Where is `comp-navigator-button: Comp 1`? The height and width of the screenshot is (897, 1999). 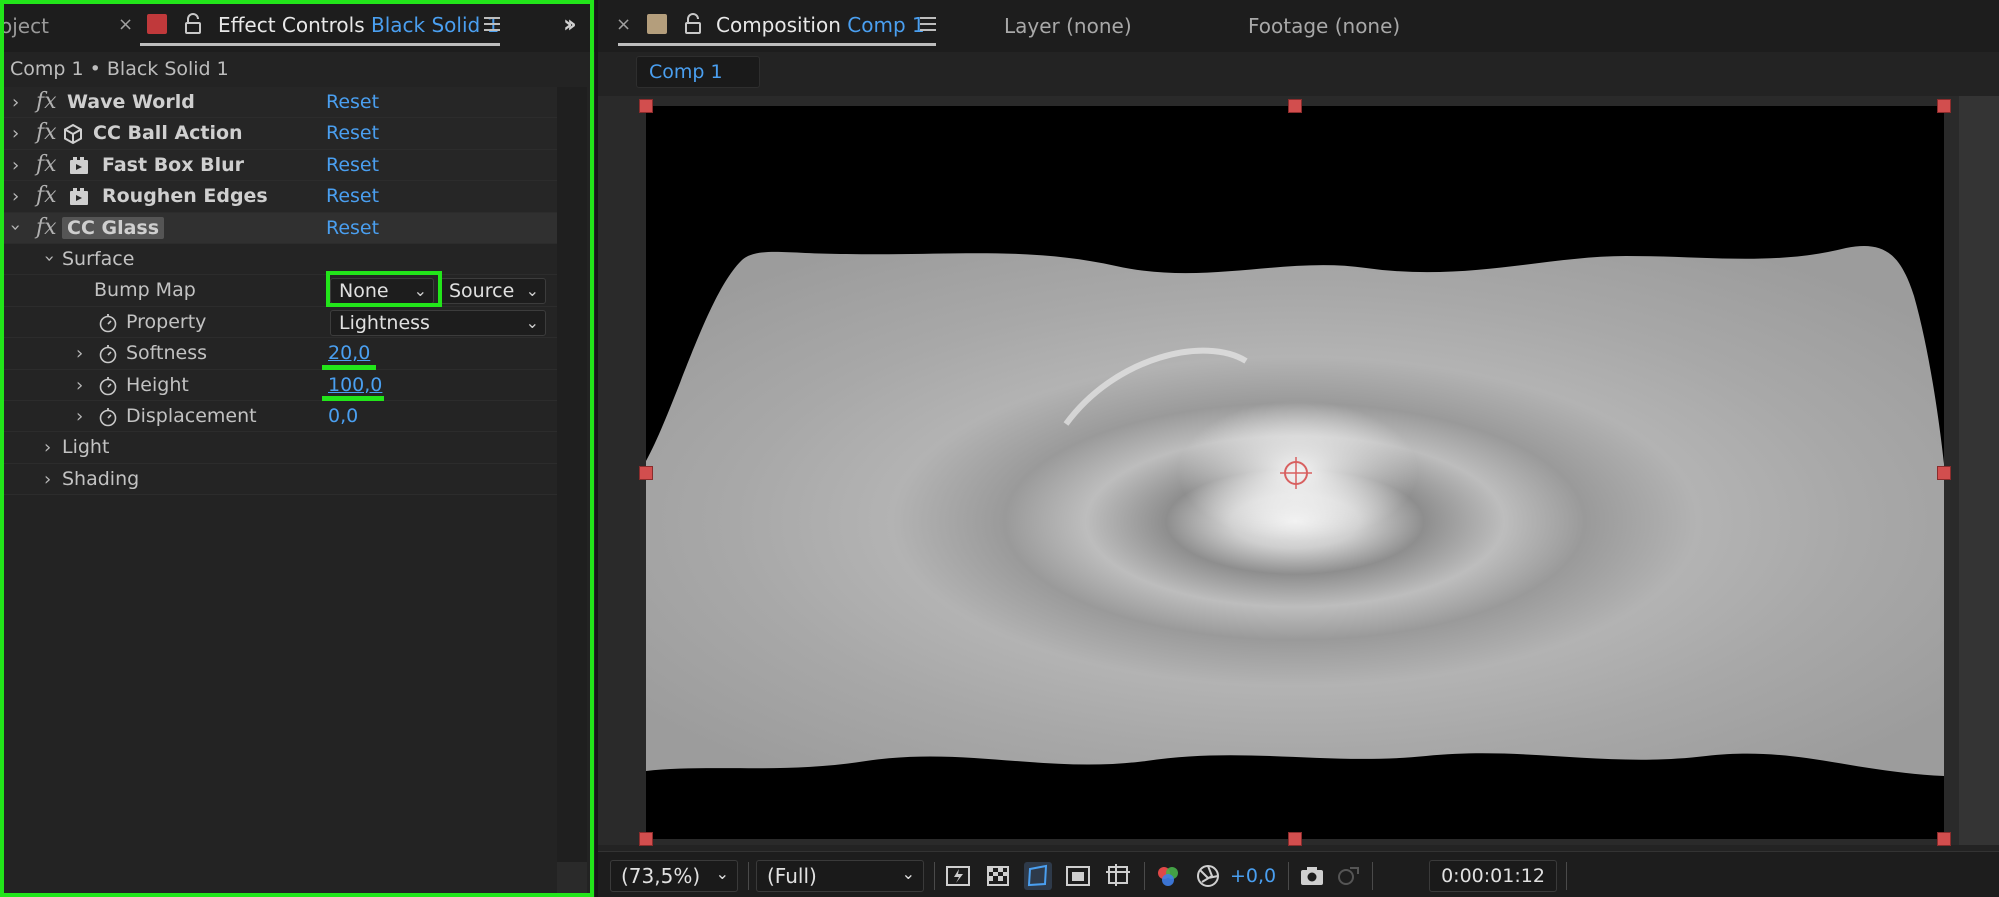 comp-navigator-button: Comp 1 is located at coordinates (698, 72).